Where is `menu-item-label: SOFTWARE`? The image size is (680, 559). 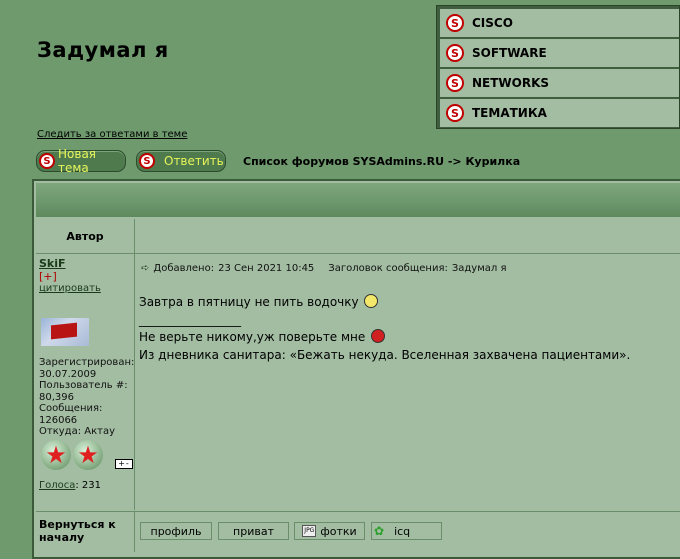
menu-item-label: SOFTWARE is located at coordinates (509, 53).